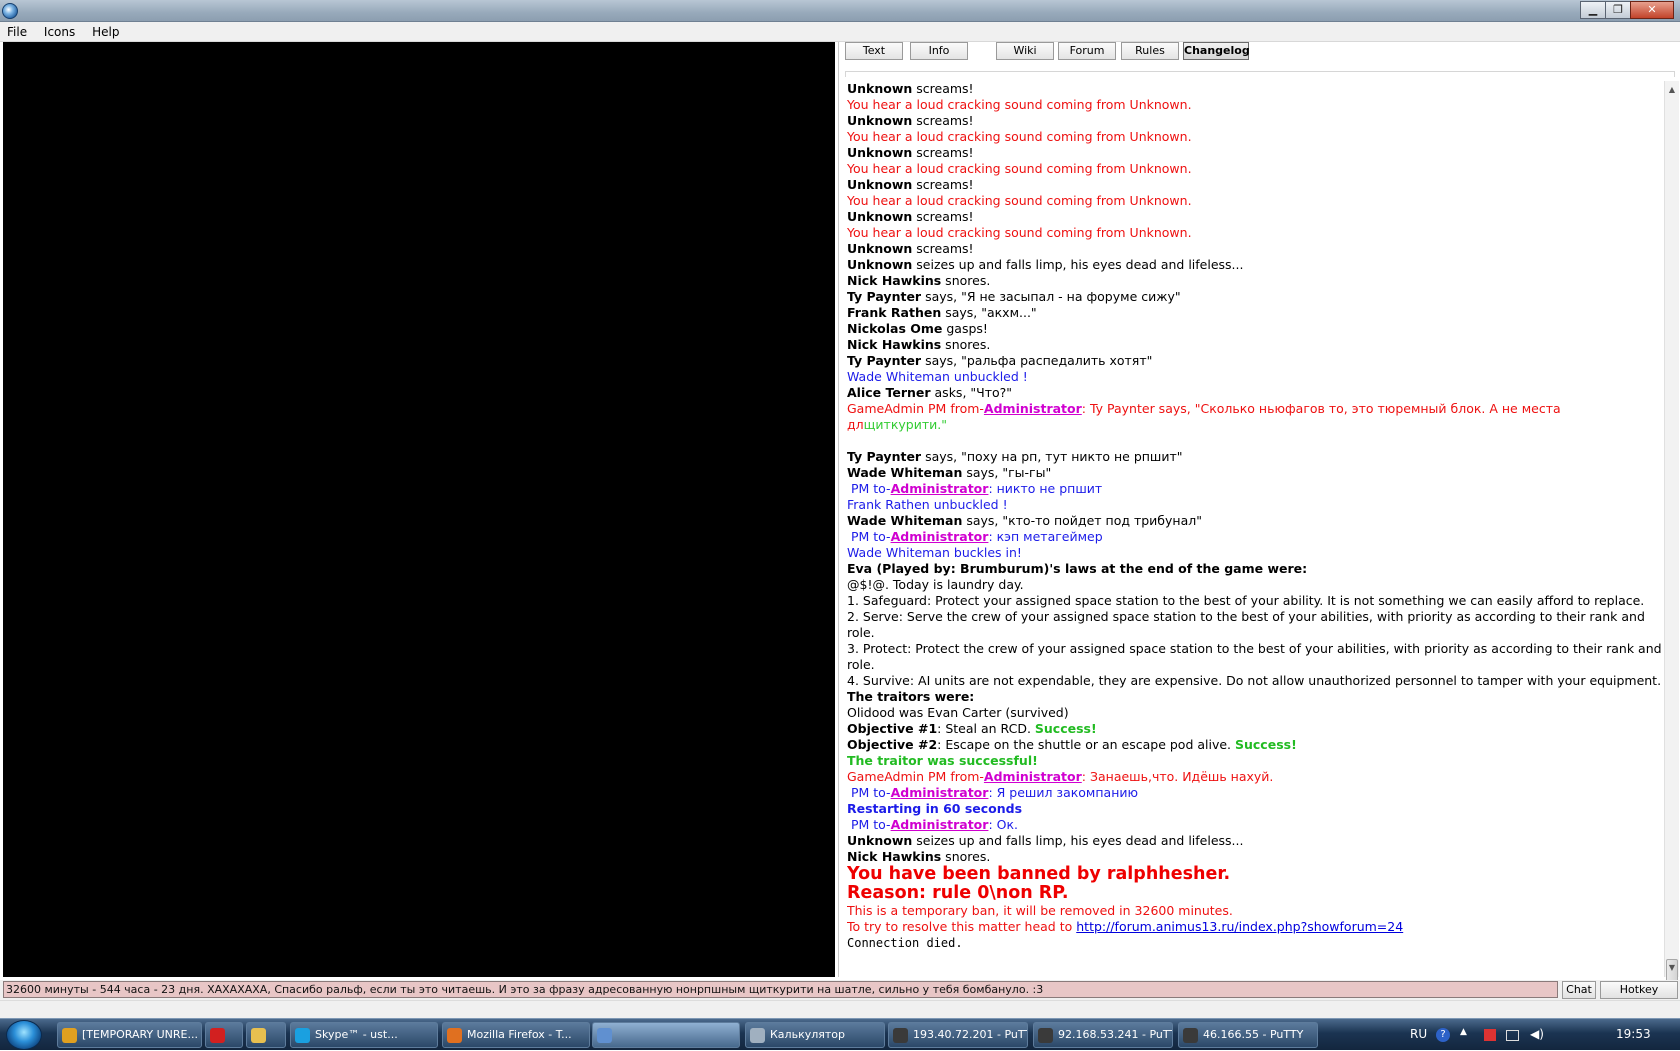 The height and width of the screenshot is (1051, 1680). Describe the element at coordinates (874, 51) in the screenshot. I see `tab-text: Text` at that location.